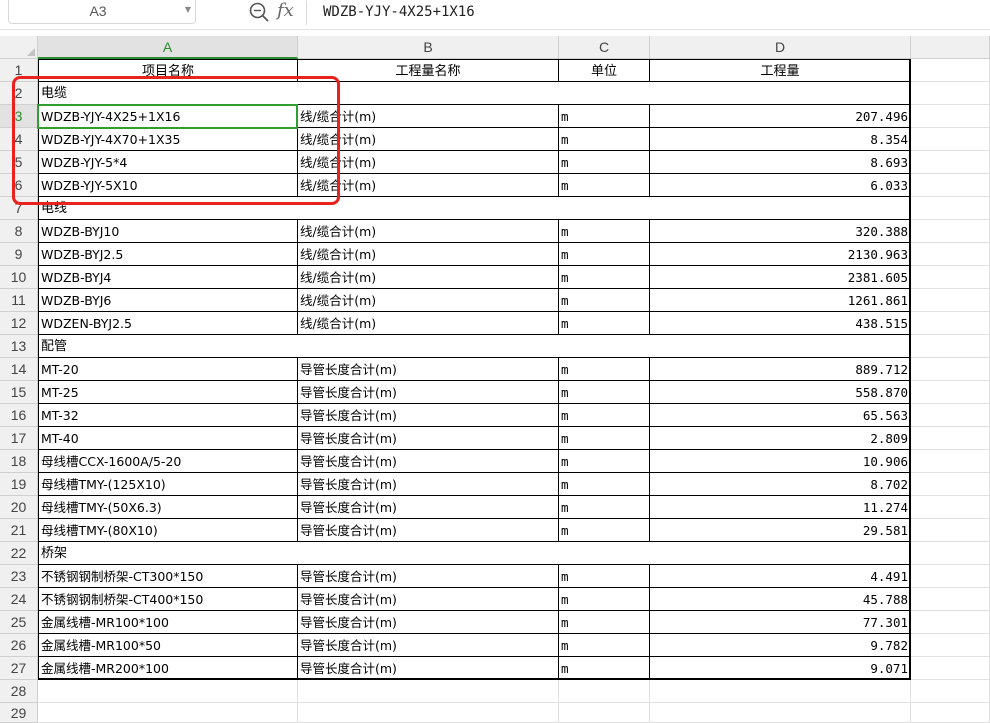 The image size is (990, 723). What do you see at coordinates (19, 645) in the screenshot?
I see `row-header: 26` at bounding box center [19, 645].